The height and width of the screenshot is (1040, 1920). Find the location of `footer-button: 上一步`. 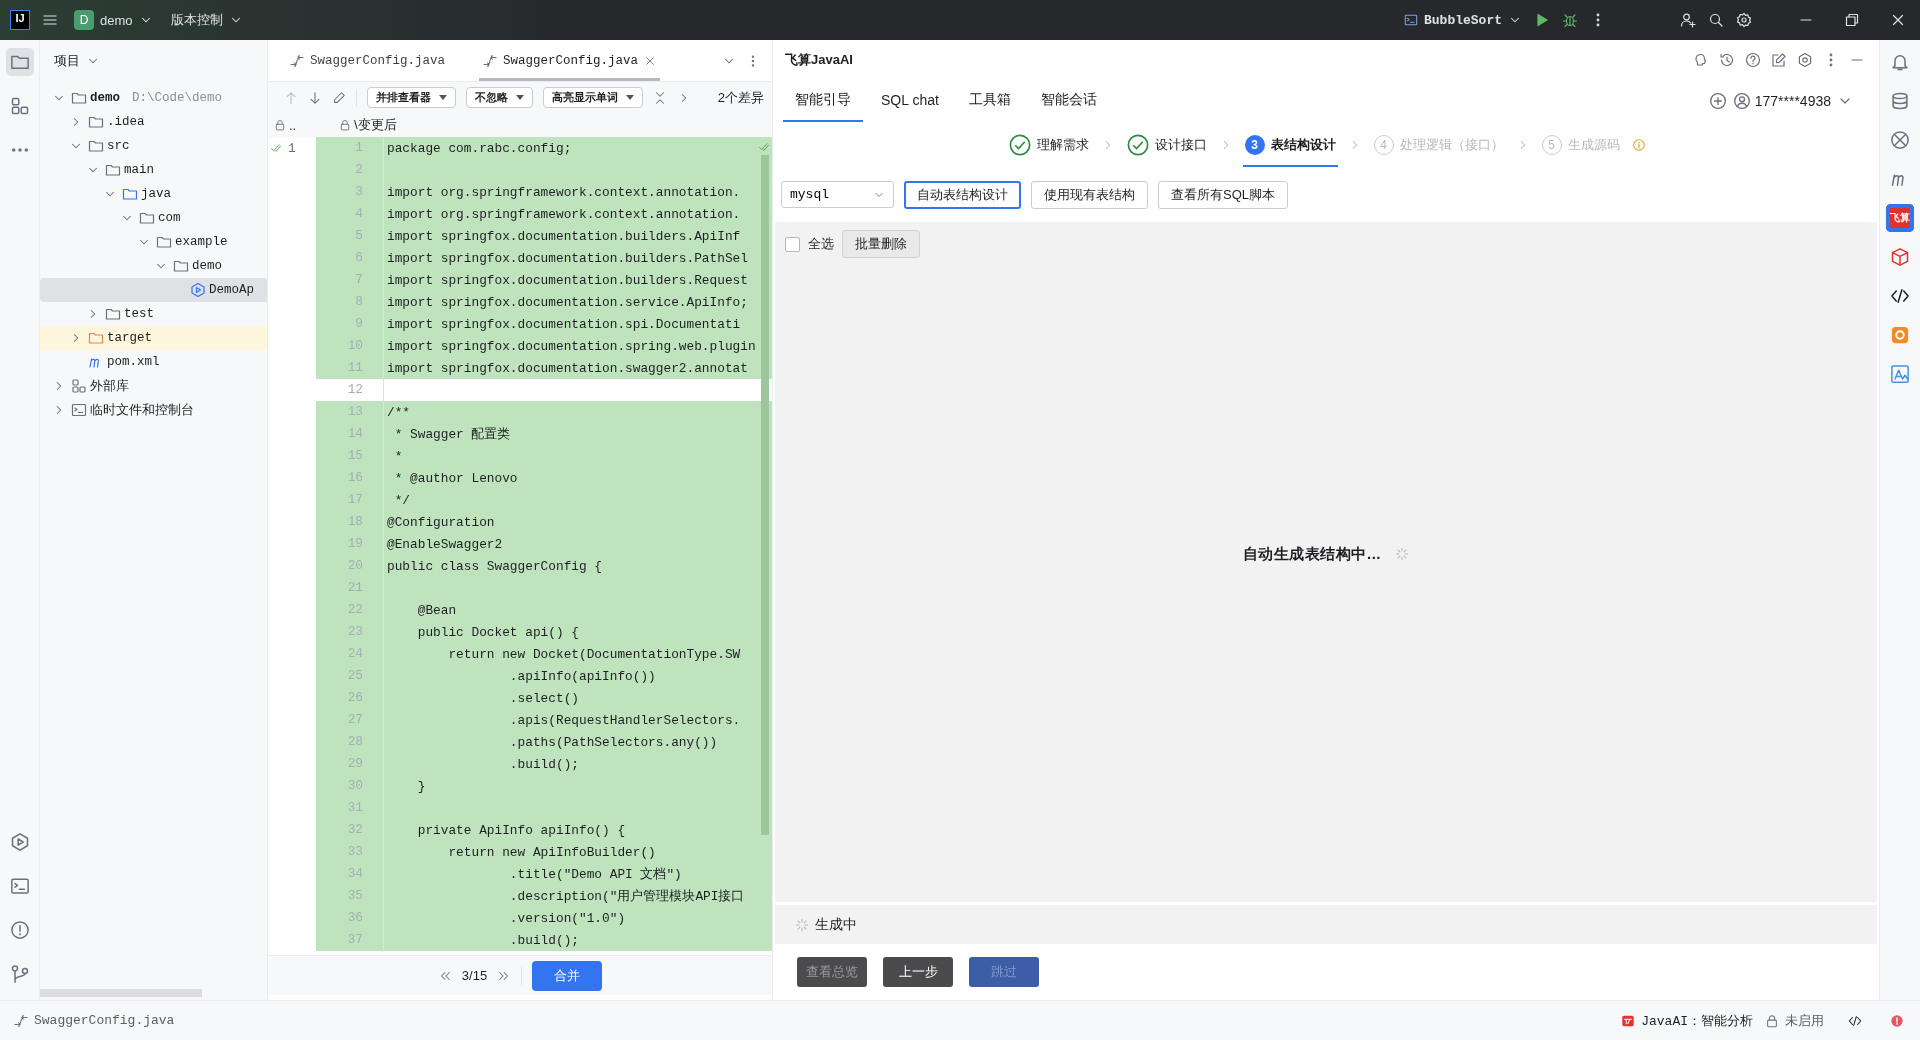

footer-button: 上一步 is located at coordinates (918, 972).